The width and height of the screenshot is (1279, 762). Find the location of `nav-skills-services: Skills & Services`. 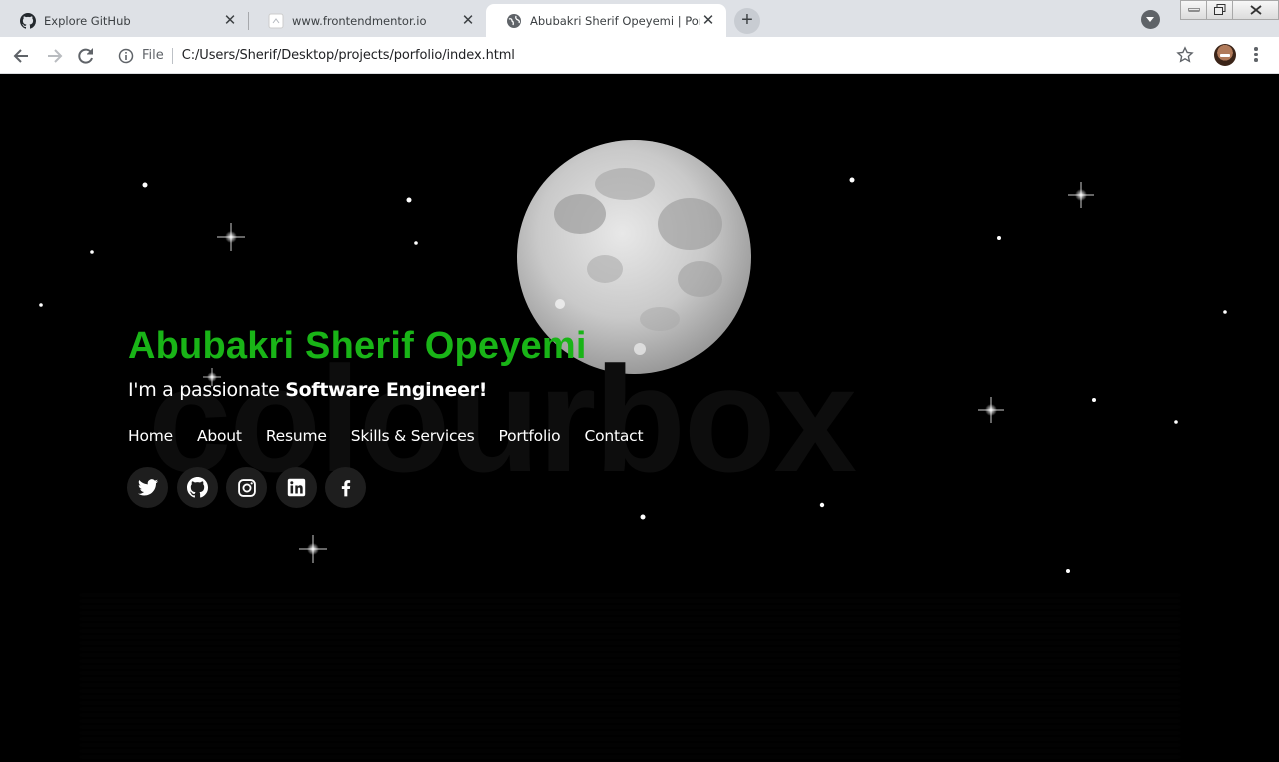

nav-skills-services: Skills & Services is located at coordinates (413, 436).